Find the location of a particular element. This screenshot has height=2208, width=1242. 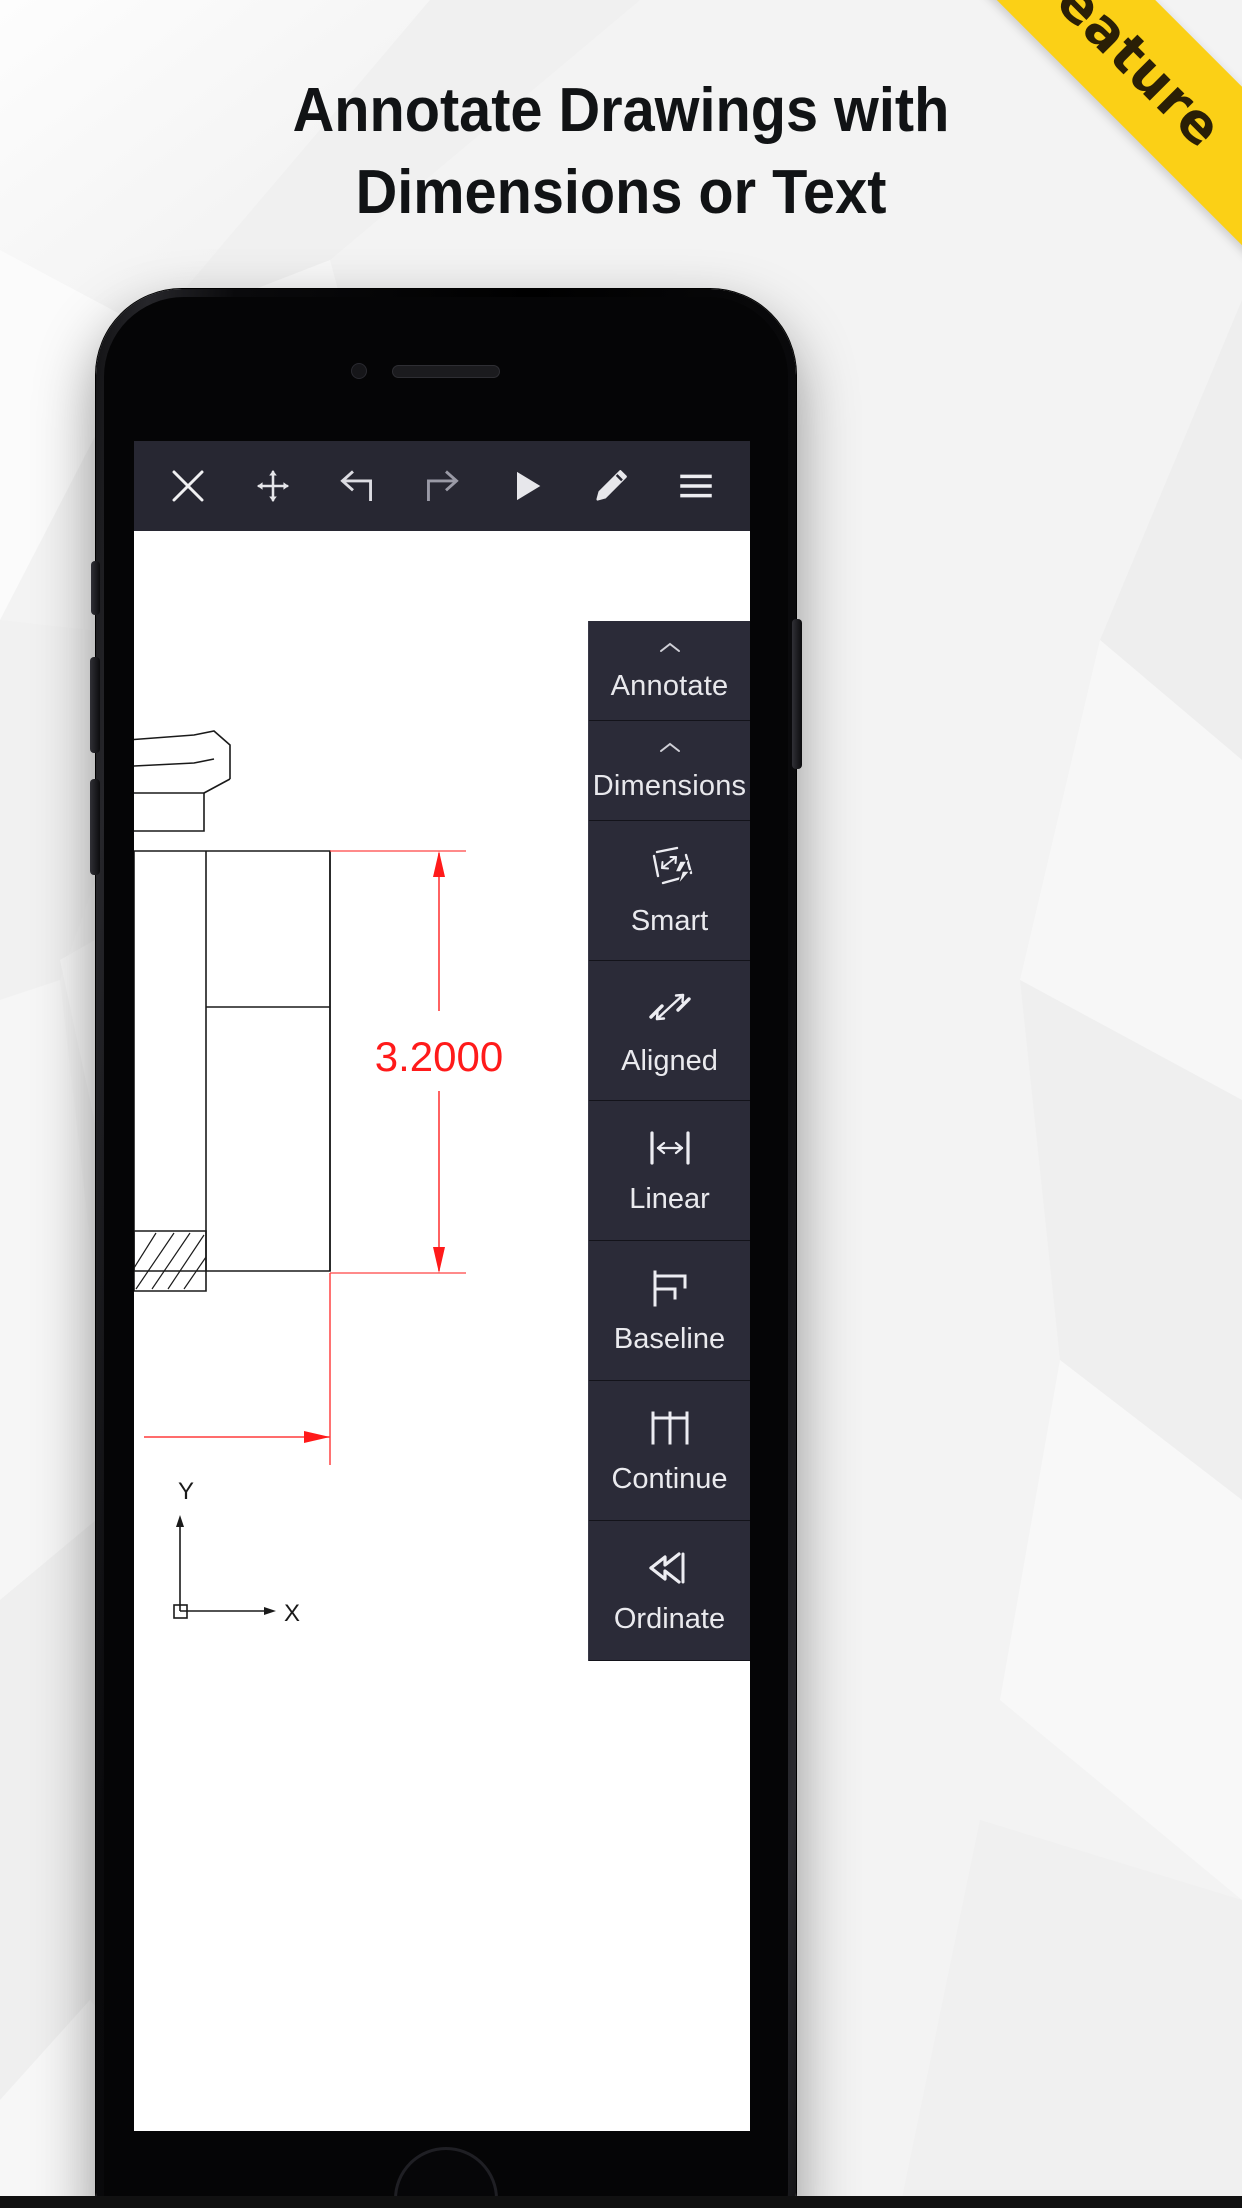

move-icon is located at coordinates (273, 486).